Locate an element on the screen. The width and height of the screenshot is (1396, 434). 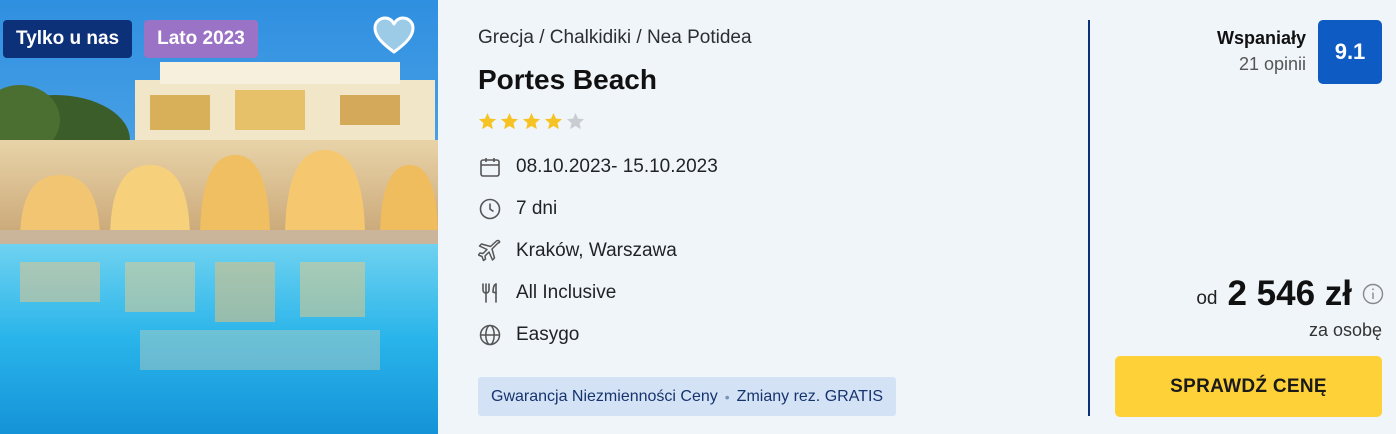
reviews-count: 21 opinii is located at coordinates (1272, 64).